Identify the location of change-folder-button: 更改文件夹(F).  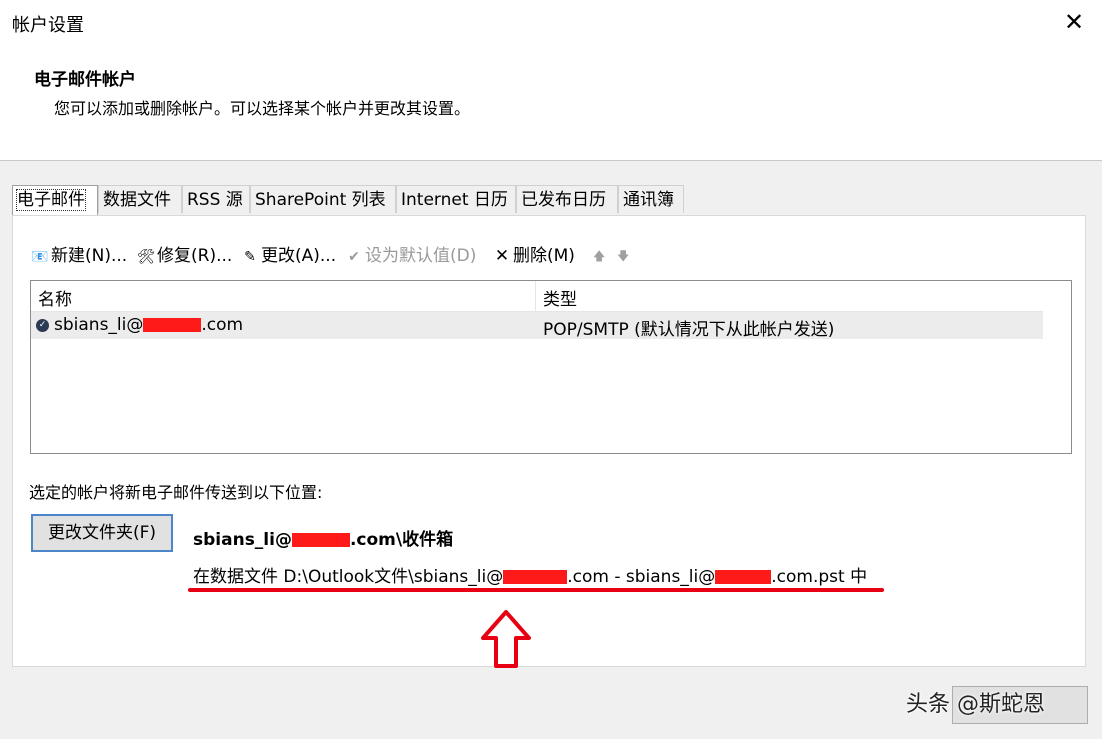
(102, 533).